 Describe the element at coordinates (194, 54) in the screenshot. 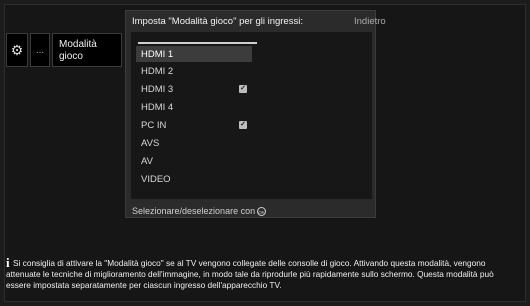

I see `input-item: HDMI 1` at that location.